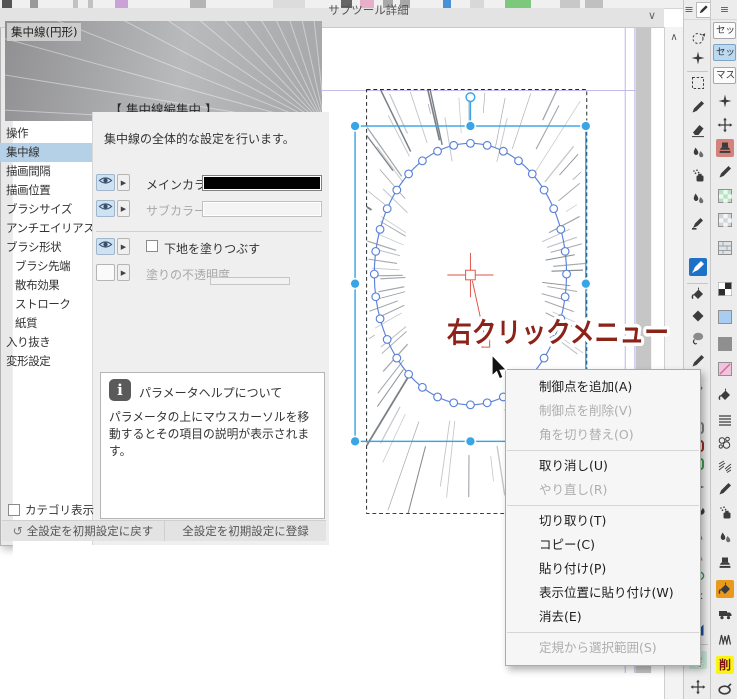  Describe the element at coordinates (725, 420) in the screenshot. I see `subtool-lines-pattern-icon` at that location.